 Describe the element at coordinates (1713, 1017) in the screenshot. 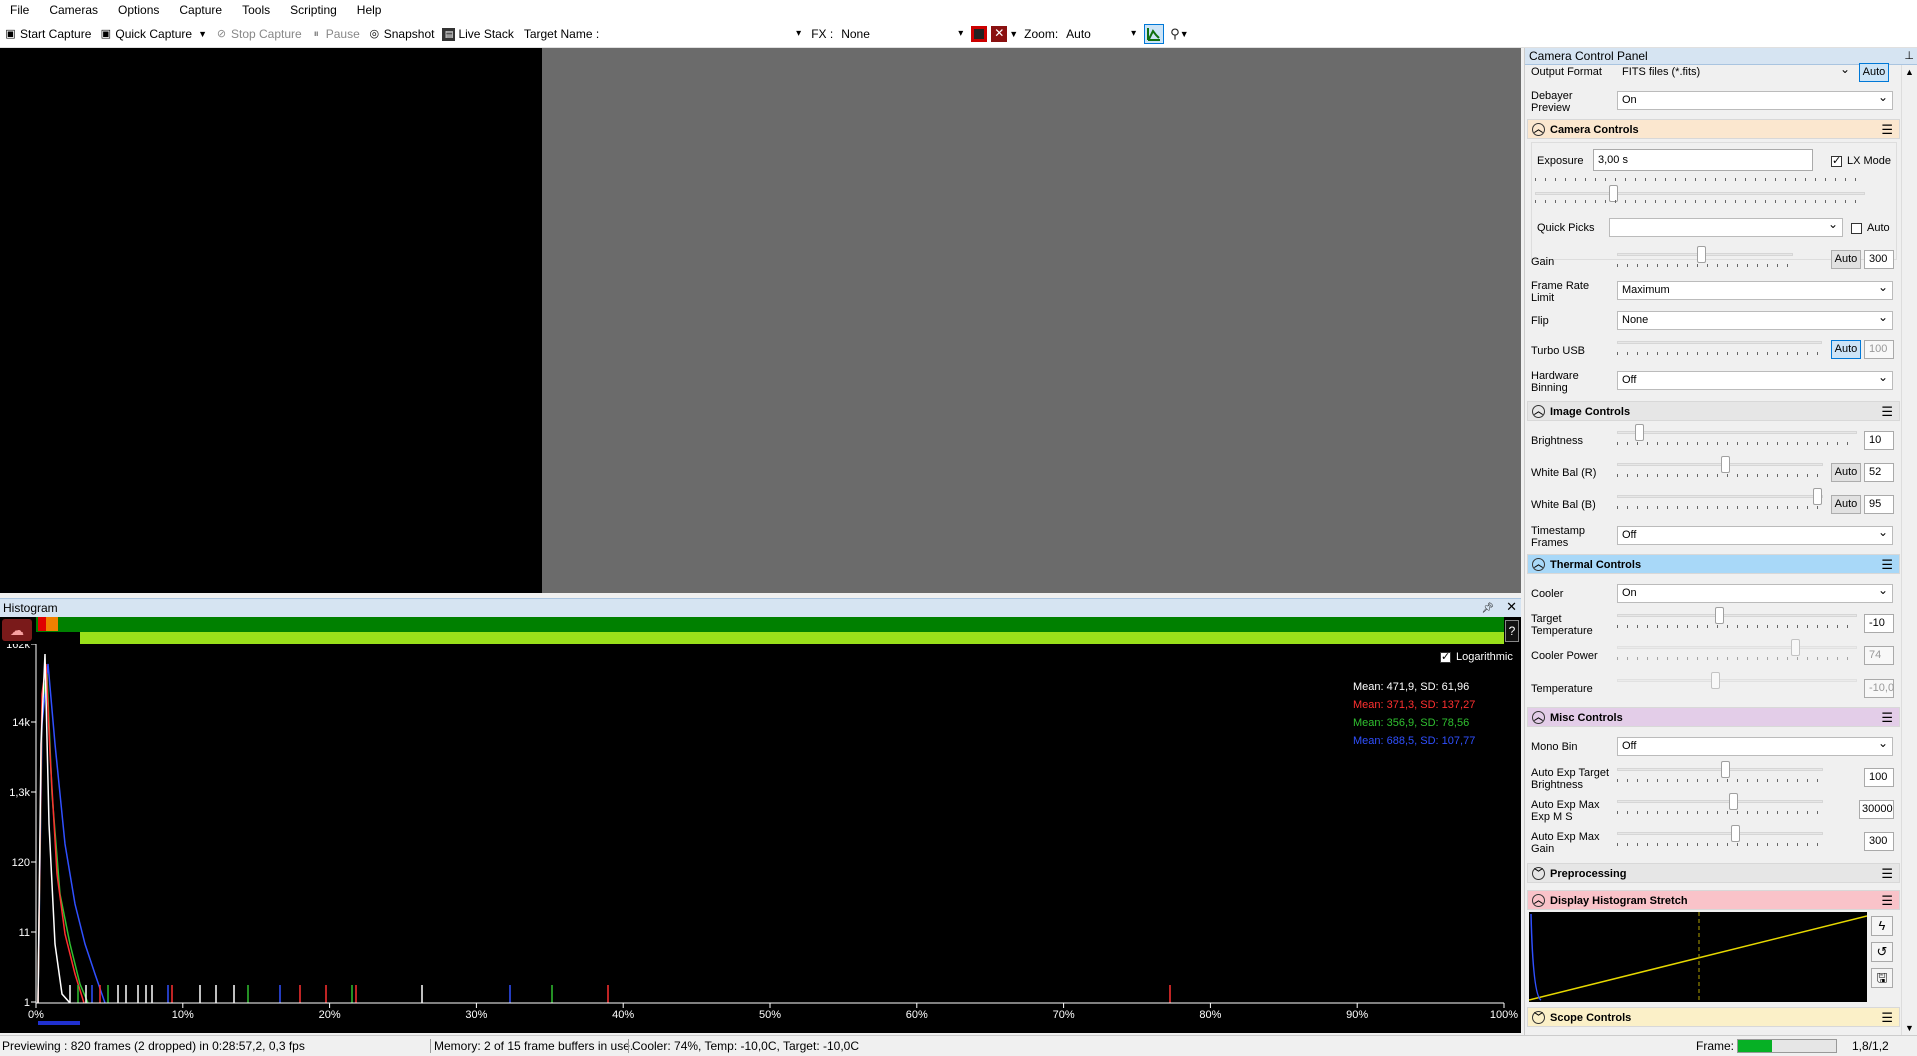

I see `scope-controls-header: ﹀ Scope Controls ☰` at that location.